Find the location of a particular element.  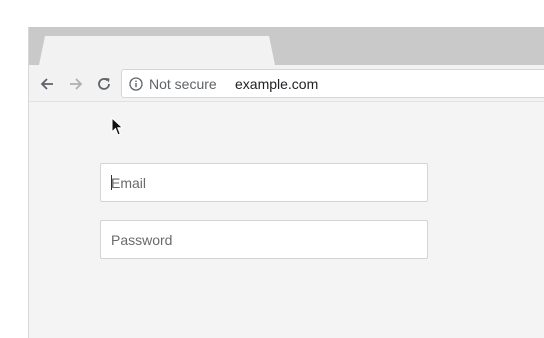

arrow-right-icon is located at coordinates (76, 84).